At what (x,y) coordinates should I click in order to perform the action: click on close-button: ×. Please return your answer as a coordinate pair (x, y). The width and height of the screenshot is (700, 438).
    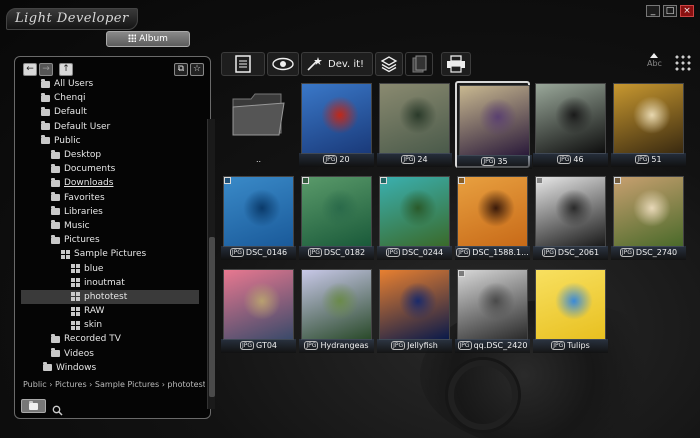
    Looking at the image, I should click on (687, 11).